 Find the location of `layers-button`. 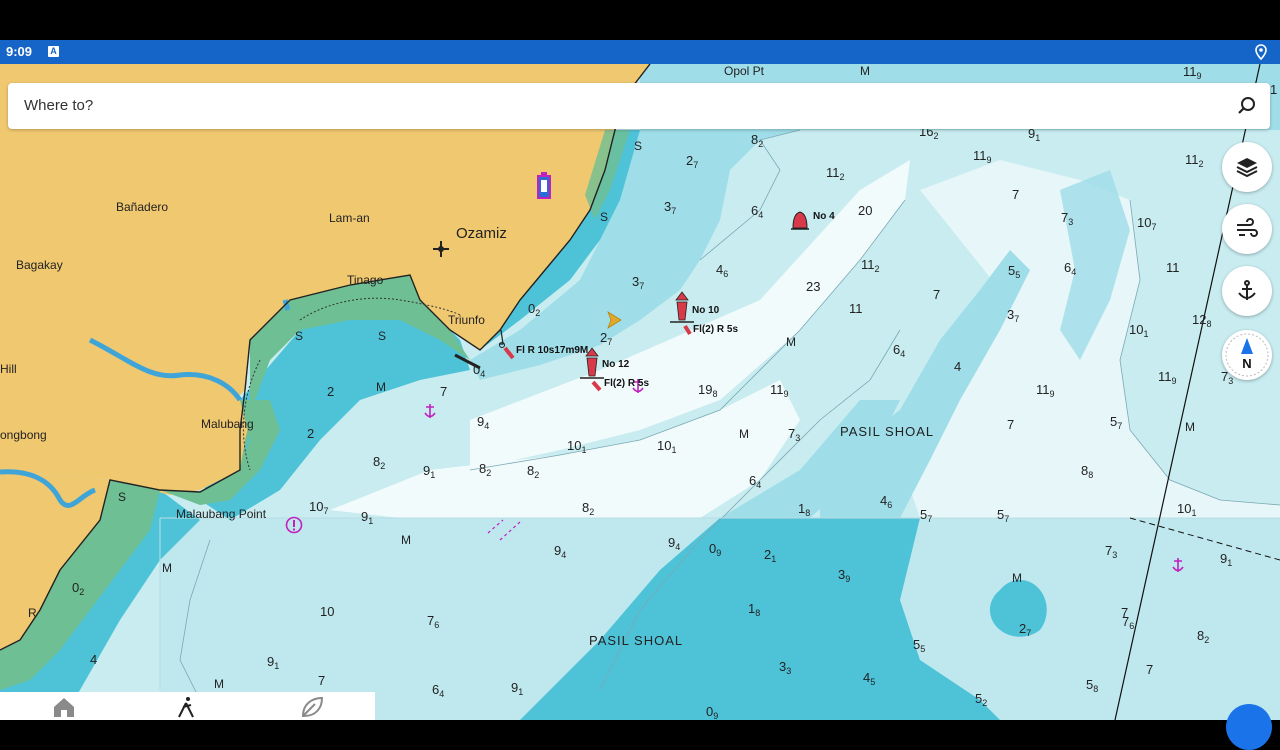

layers-button is located at coordinates (1247, 167).